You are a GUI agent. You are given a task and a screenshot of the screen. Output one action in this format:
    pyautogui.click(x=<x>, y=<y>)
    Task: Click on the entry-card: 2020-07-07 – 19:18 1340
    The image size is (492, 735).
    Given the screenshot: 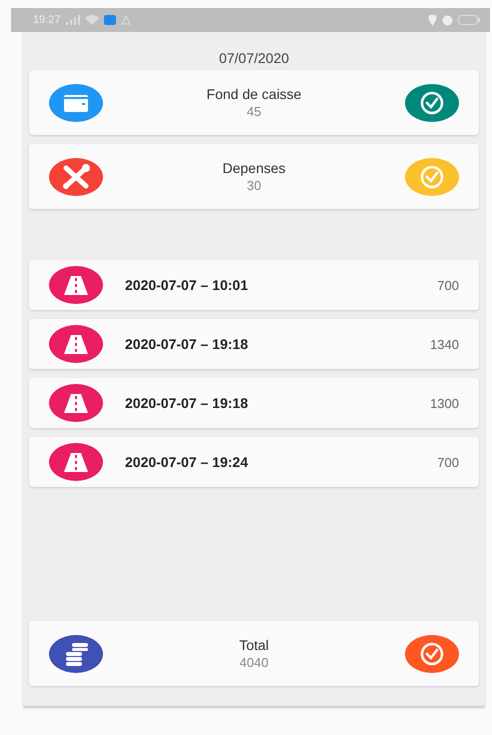 What is the action you would take?
    pyautogui.click(x=254, y=344)
    